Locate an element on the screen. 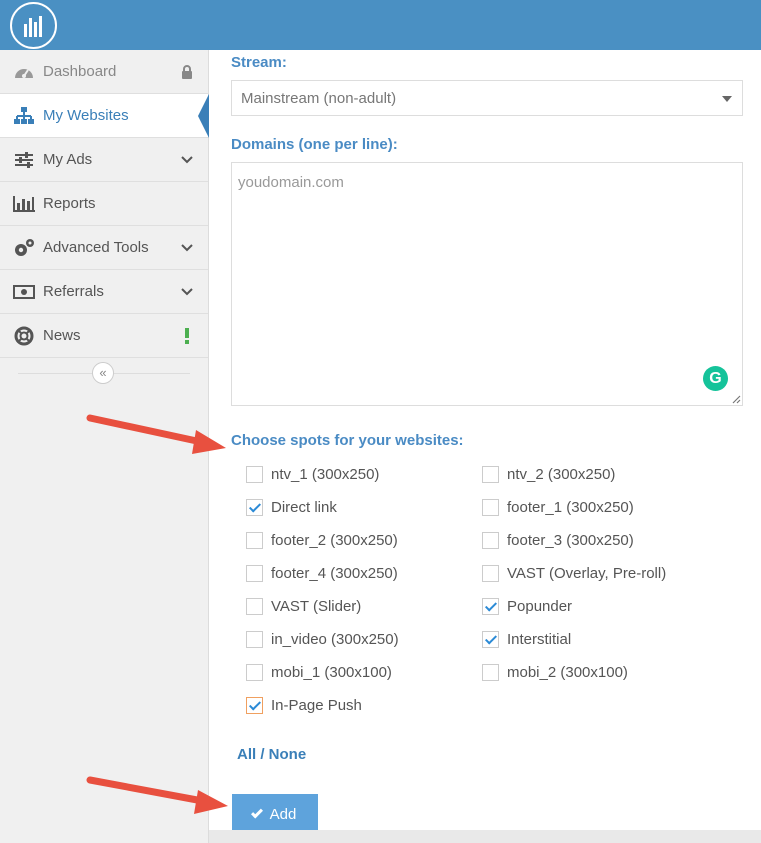 The height and width of the screenshot is (843, 761). spot-checkbox: Interstitial is located at coordinates (526, 639).